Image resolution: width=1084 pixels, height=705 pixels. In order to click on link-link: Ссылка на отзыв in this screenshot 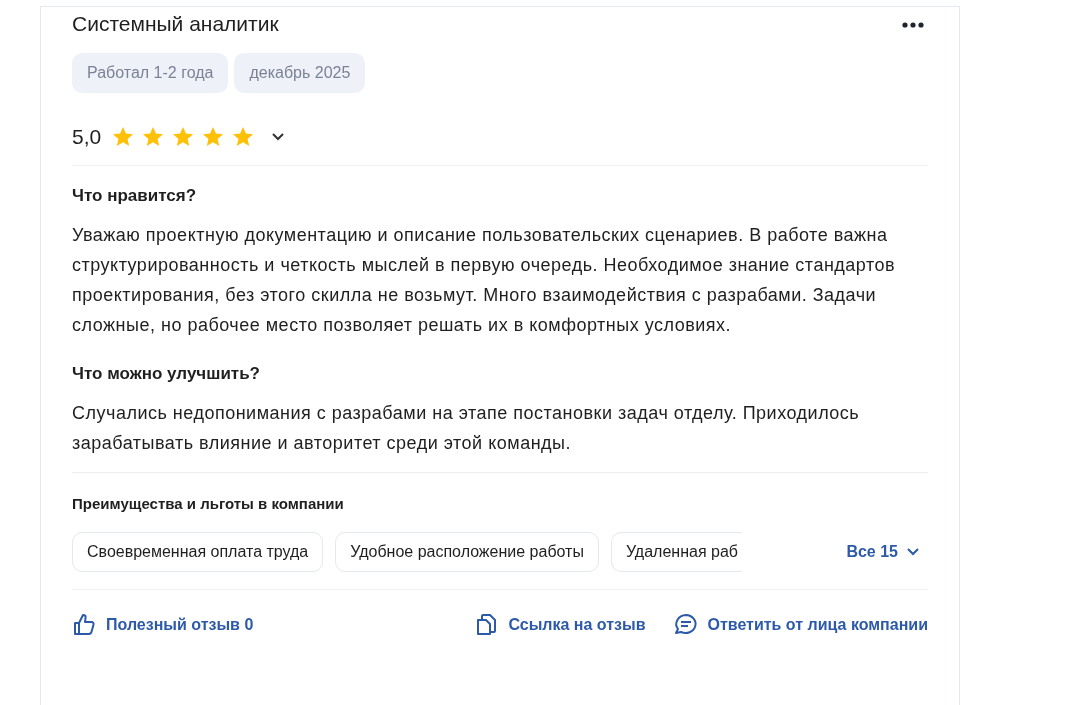, I will do `click(560, 625)`.